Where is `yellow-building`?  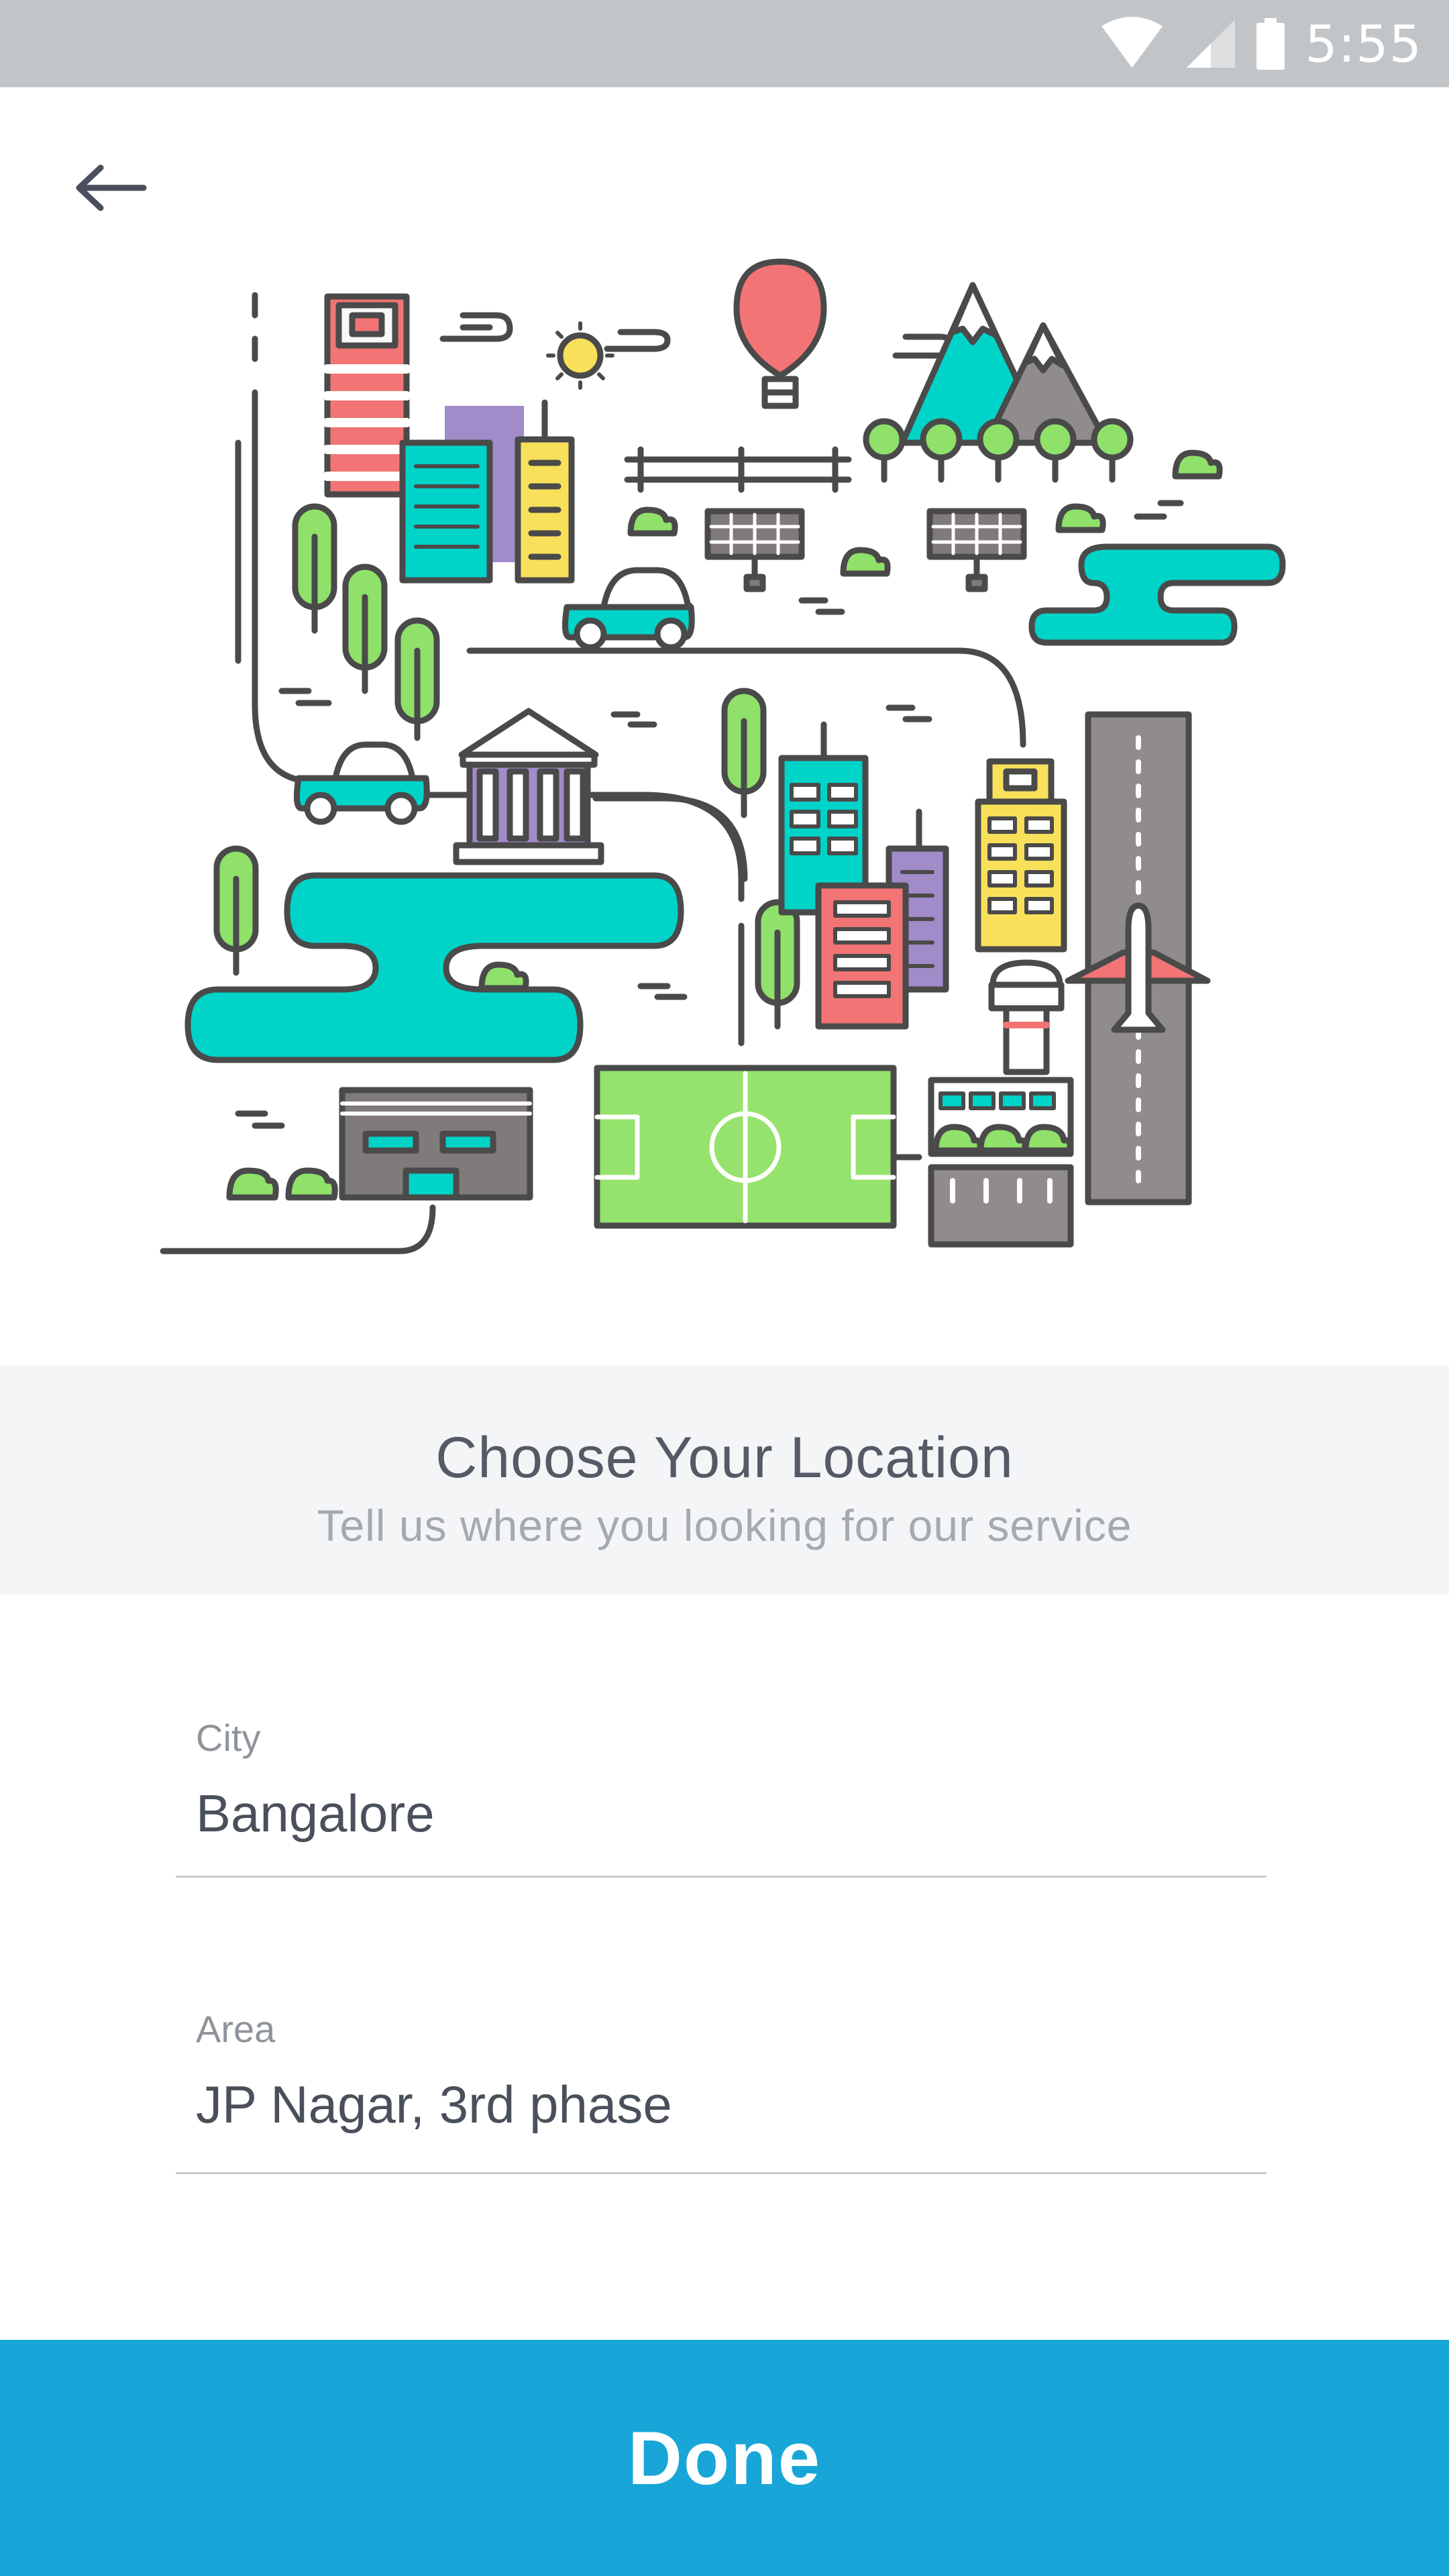 yellow-building is located at coordinates (1021, 855).